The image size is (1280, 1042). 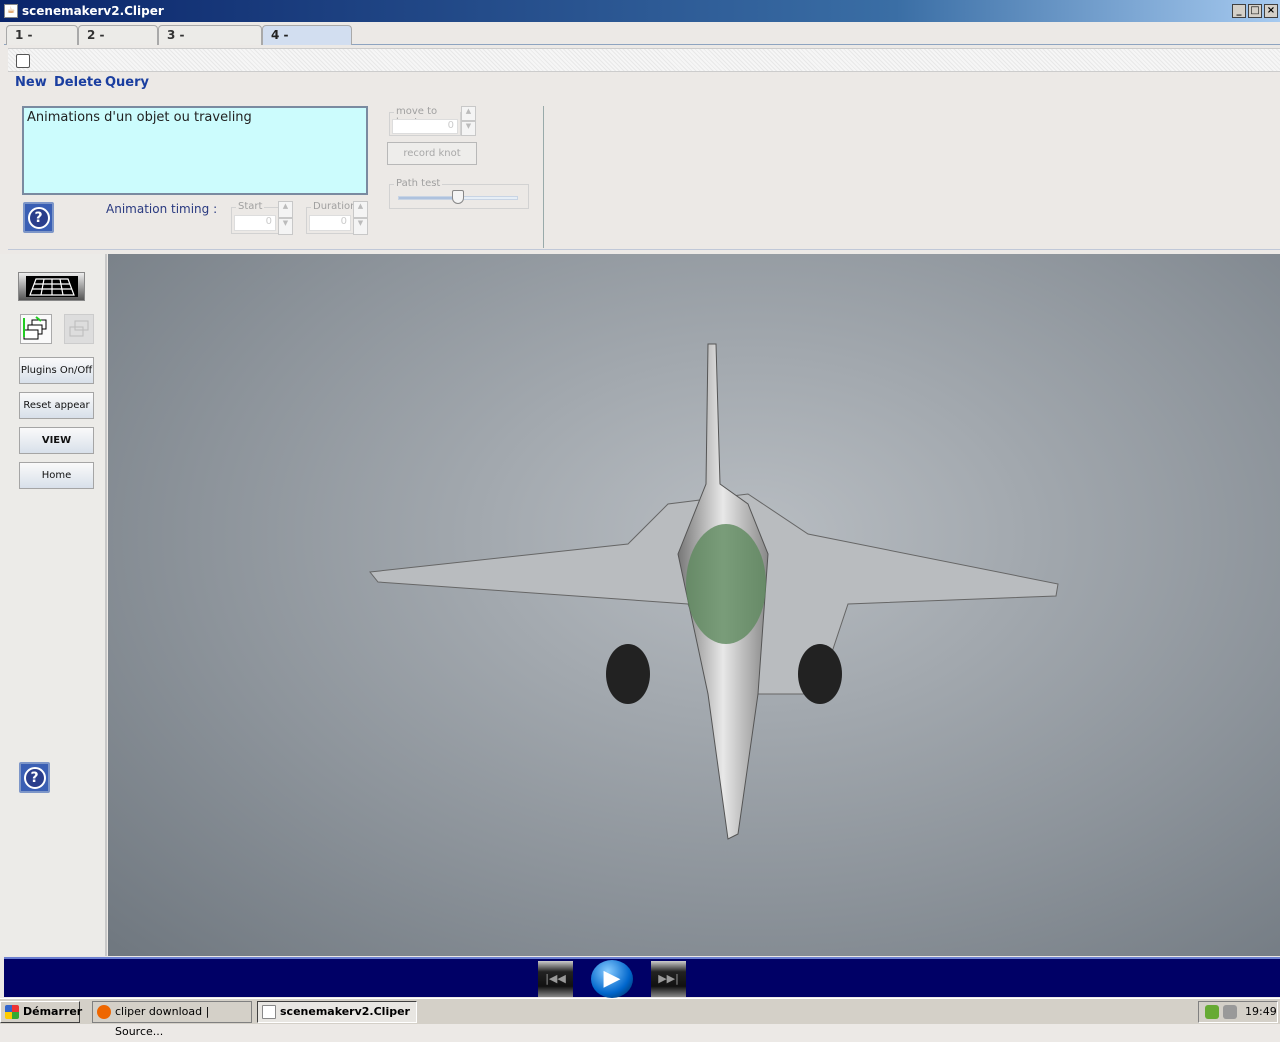 What do you see at coordinates (425, 126) in the screenshot?
I see `move-to-knot-input: 0` at bounding box center [425, 126].